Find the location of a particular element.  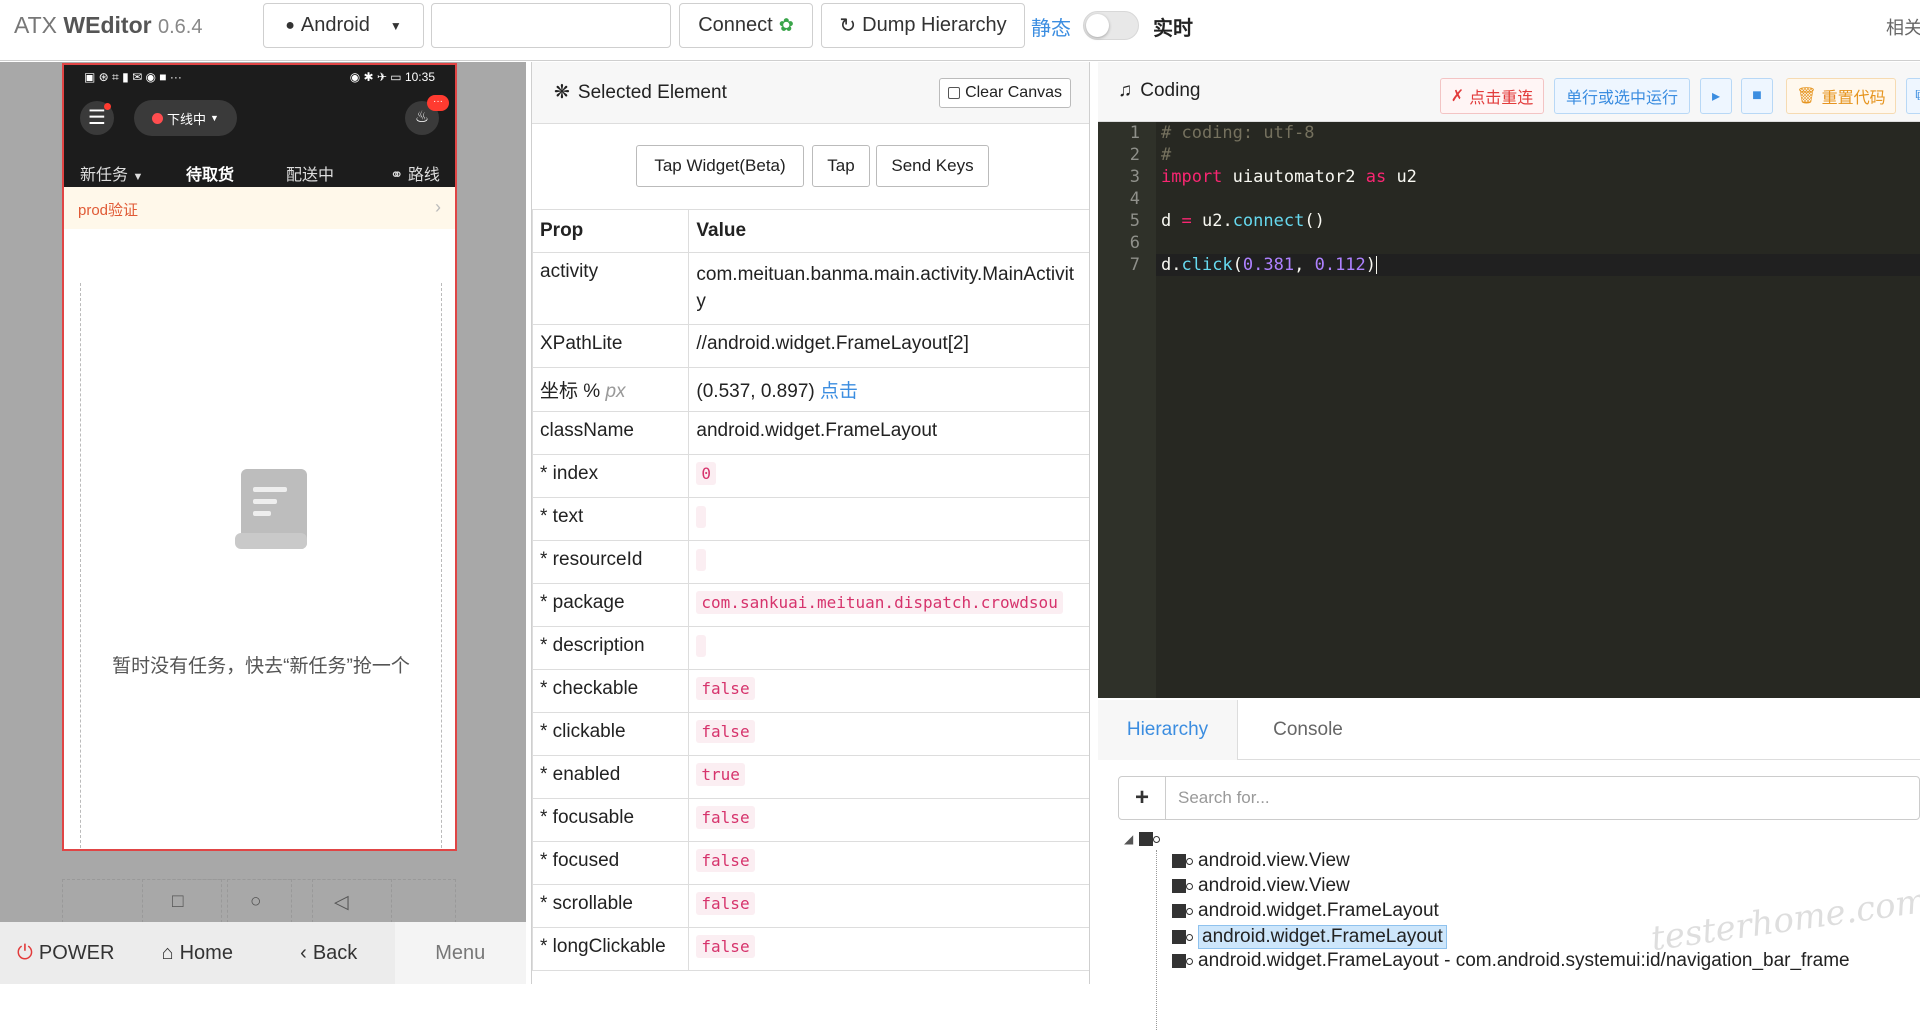

bell-badge: ··· is located at coordinates (438, 103).